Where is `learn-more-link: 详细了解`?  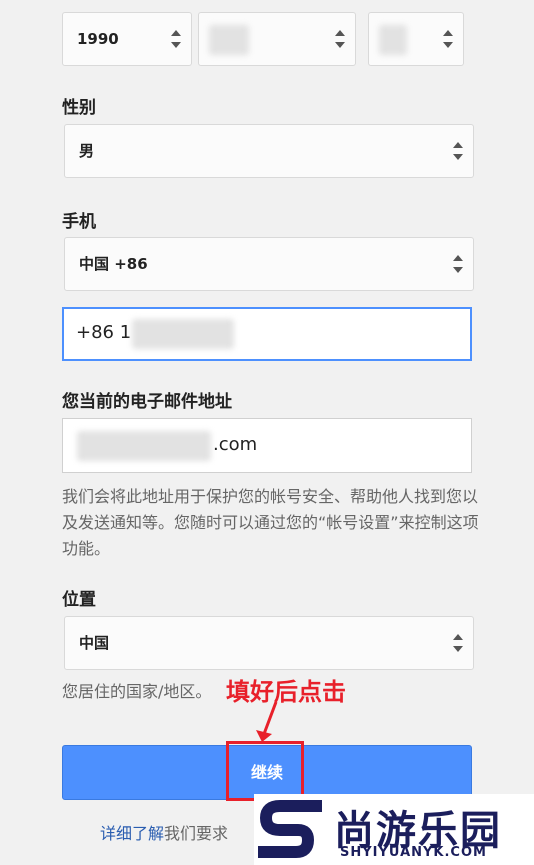 learn-more-link: 详细了解 is located at coordinates (132, 833).